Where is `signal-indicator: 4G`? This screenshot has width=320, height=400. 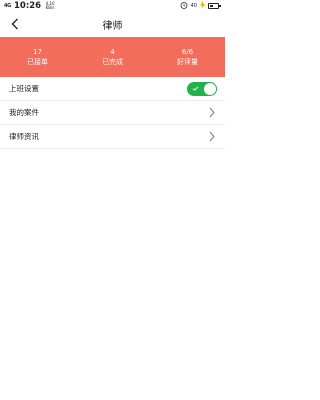 signal-indicator: 4G is located at coordinates (7, 6).